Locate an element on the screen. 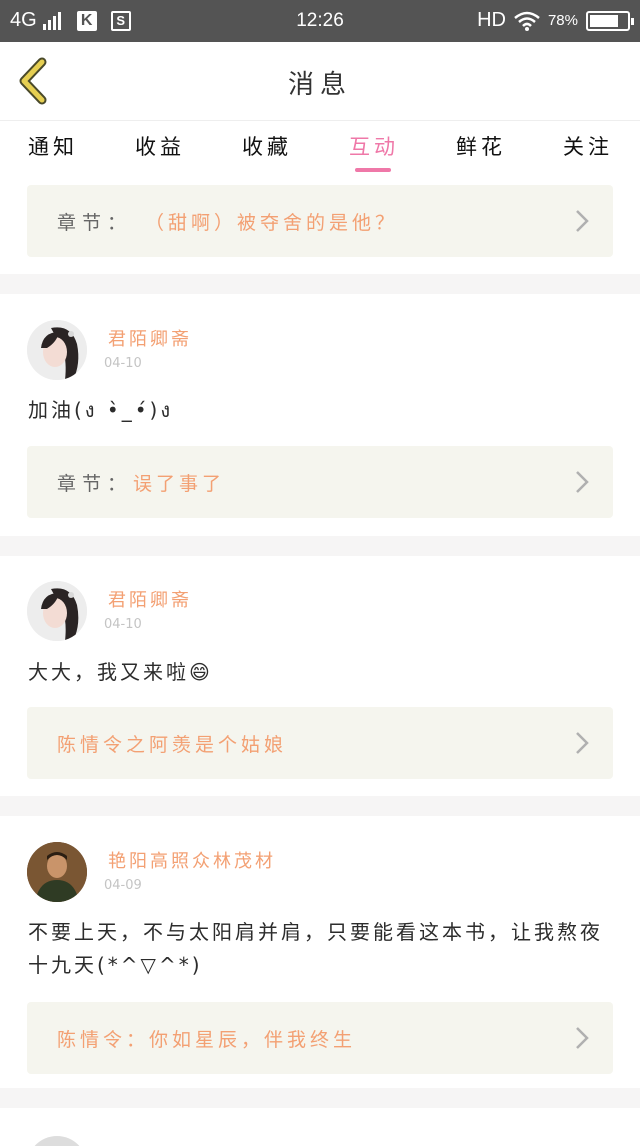 The image size is (640, 1146). ref-title: （甜啊）被夺舍的是他？ is located at coordinates (272, 223).